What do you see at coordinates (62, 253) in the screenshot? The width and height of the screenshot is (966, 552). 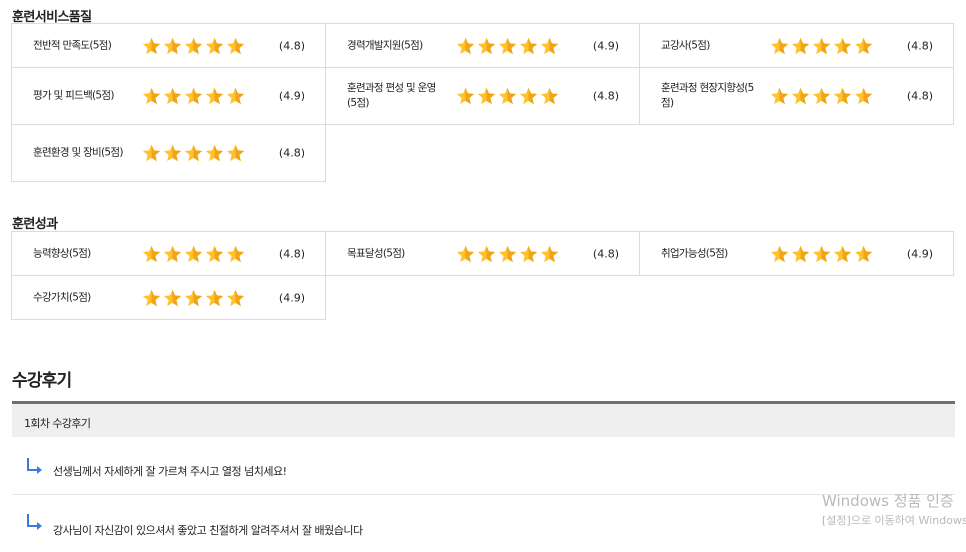 I see `rating-label: 능력향상(5점)` at bounding box center [62, 253].